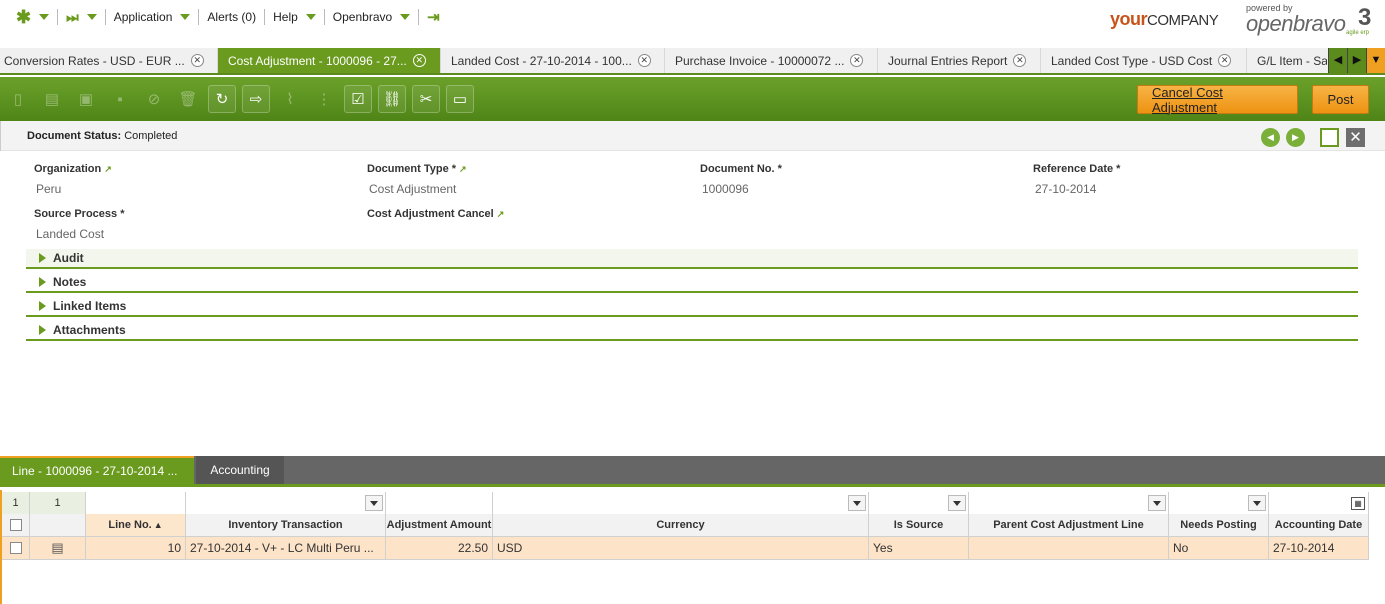  I want to click on row-checkbox-cell, so click(16, 548).